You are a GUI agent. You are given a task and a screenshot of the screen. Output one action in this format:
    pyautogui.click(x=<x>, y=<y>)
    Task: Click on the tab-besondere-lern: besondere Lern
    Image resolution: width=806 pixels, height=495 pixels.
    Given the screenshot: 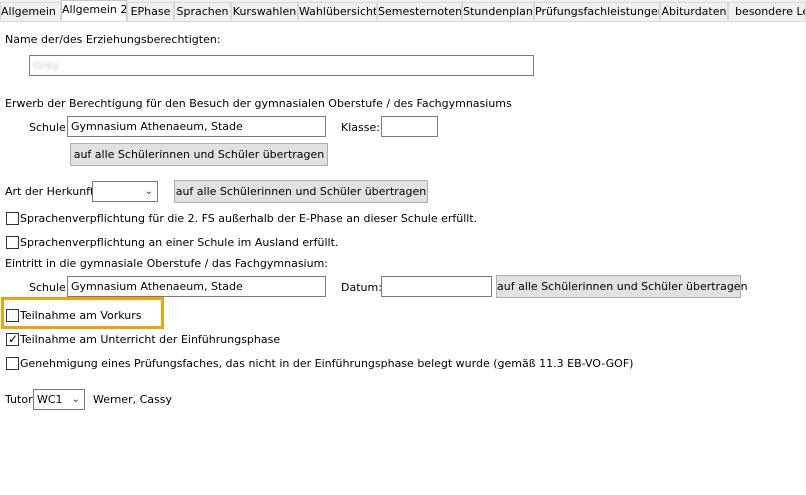 What is the action you would take?
    pyautogui.click(x=767, y=11)
    